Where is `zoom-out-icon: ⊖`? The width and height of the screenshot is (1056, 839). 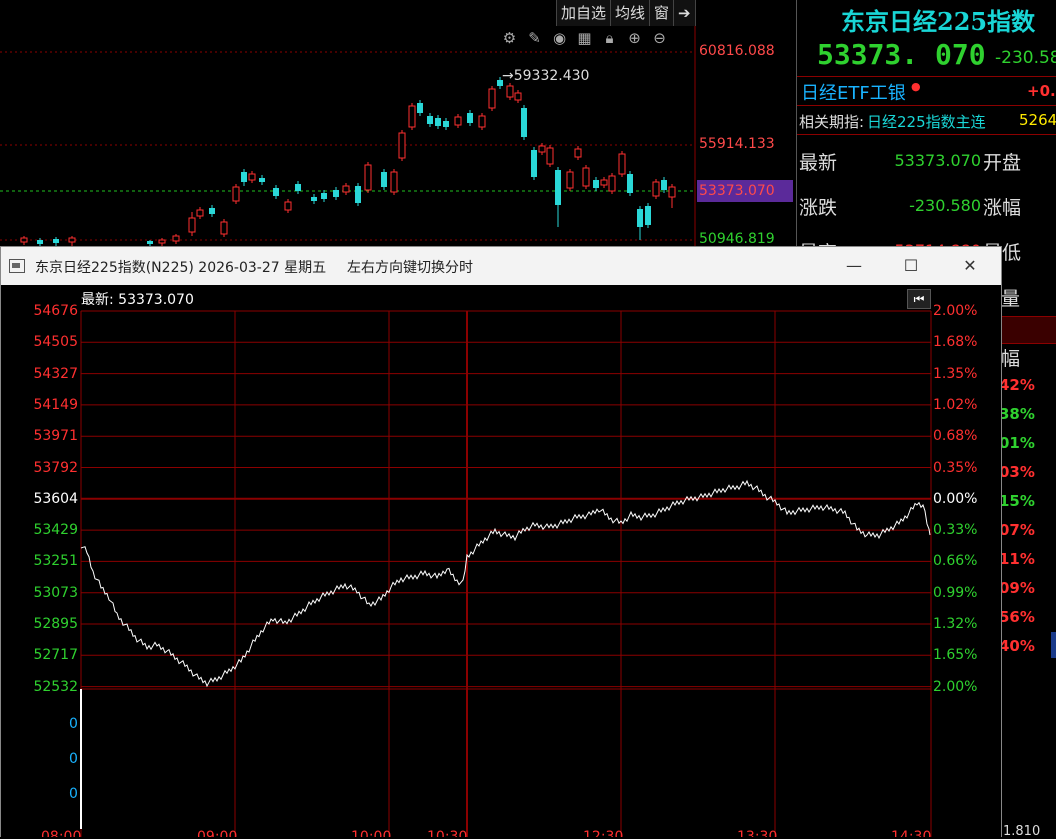
zoom-out-icon: ⊖ is located at coordinates (659, 38).